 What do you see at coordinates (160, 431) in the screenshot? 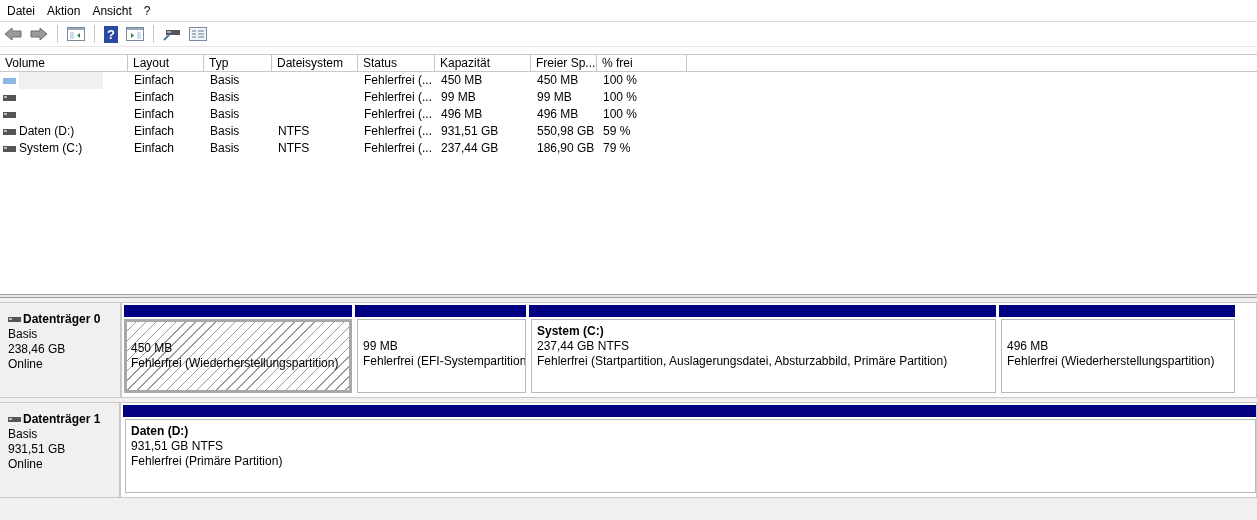
I see `partition-name: Daten (D:)` at bounding box center [160, 431].